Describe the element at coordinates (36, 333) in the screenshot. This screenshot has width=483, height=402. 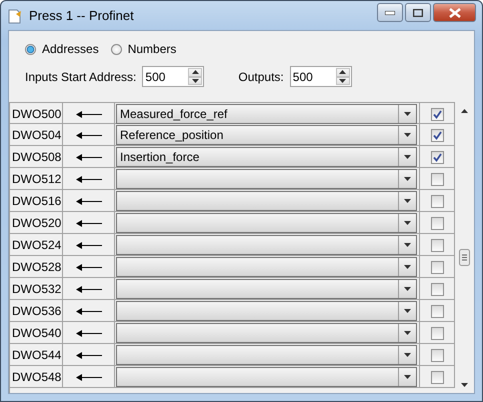
I see `address-cell: DWO540` at that location.